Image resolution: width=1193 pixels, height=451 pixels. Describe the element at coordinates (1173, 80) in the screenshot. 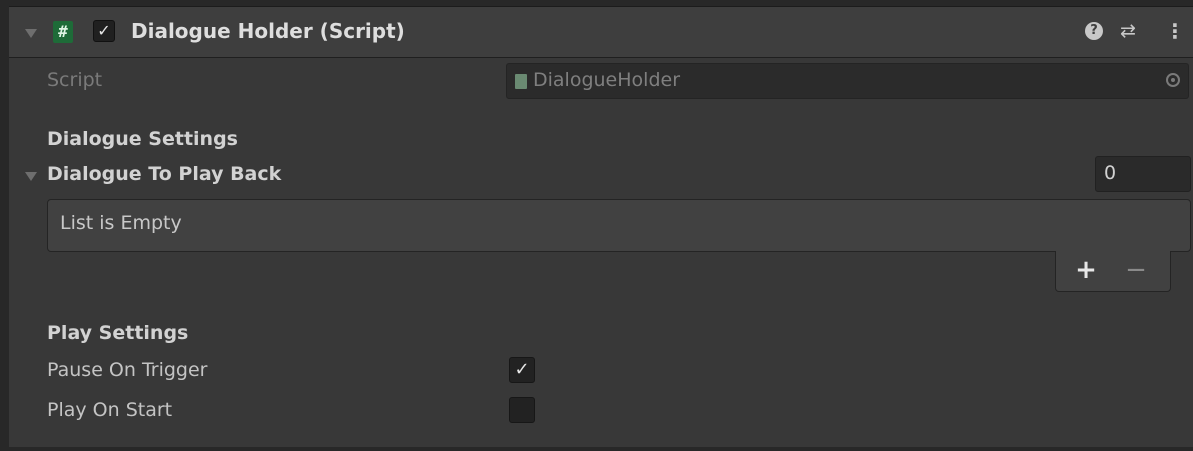

I see `object-picker-icon` at that location.